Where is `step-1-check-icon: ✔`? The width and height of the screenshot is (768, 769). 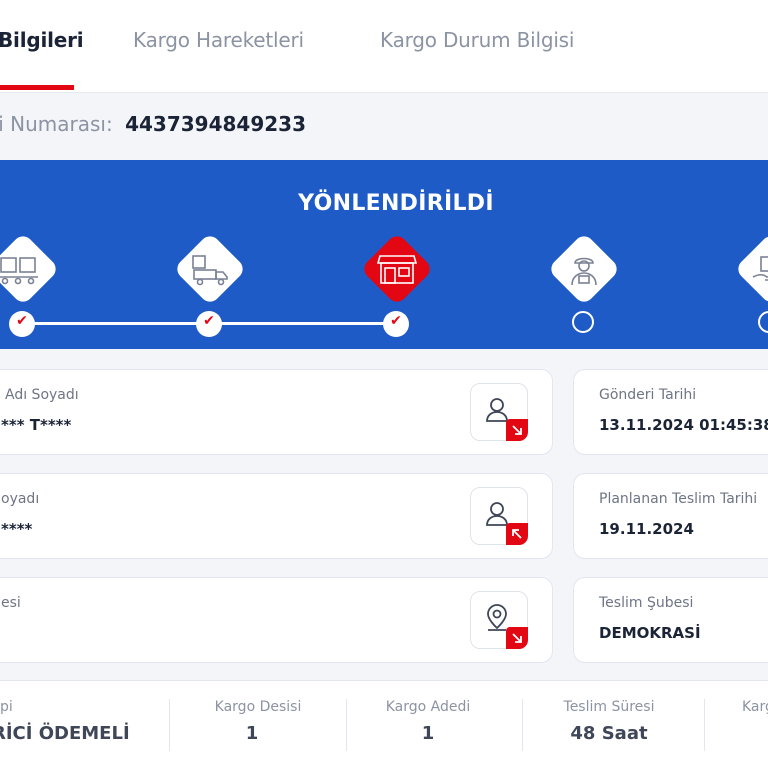
step-1-check-icon: ✔ is located at coordinates (22, 324).